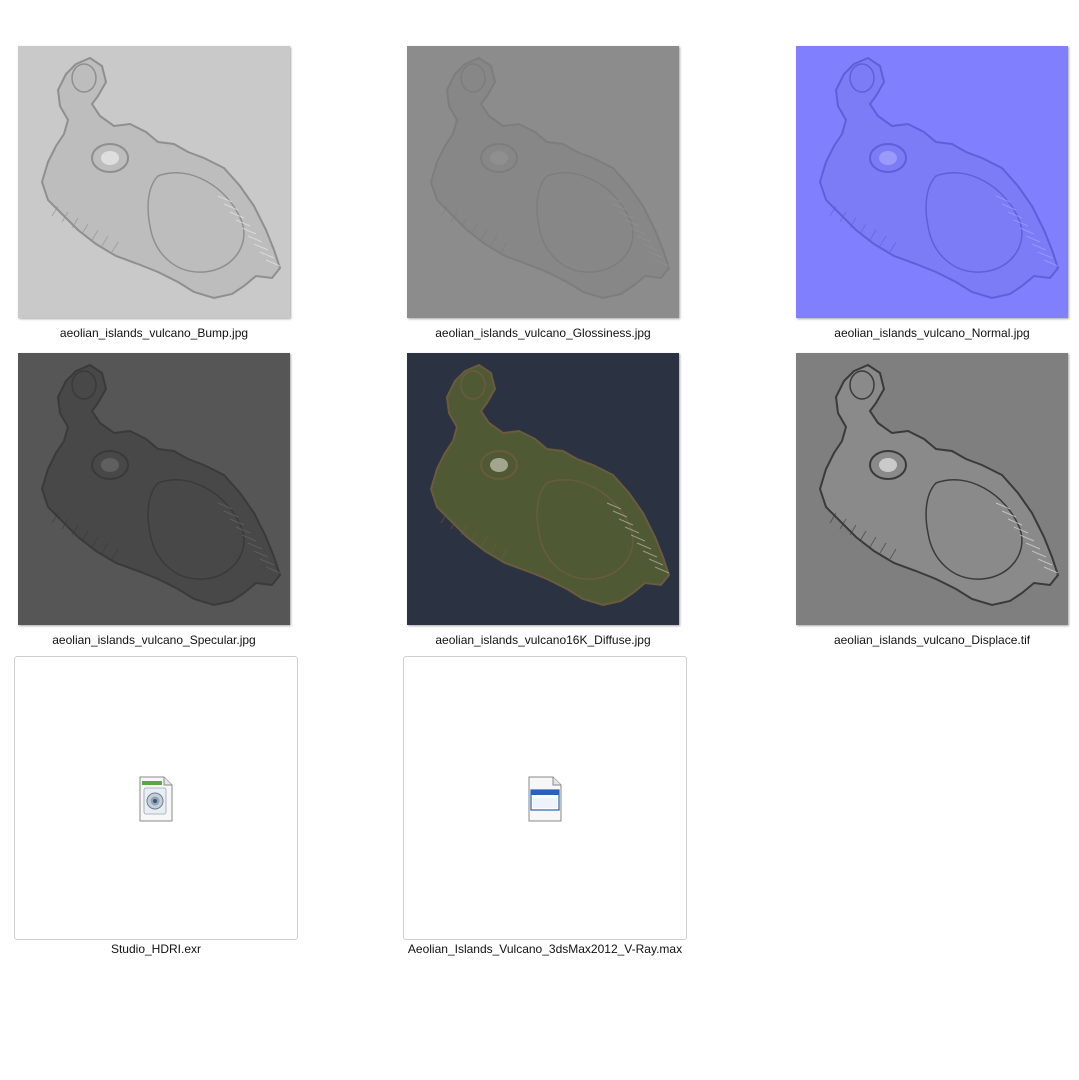  I want to click on file-item-studio-hdri: Studio_HDRI.exr, so click(156, 806).